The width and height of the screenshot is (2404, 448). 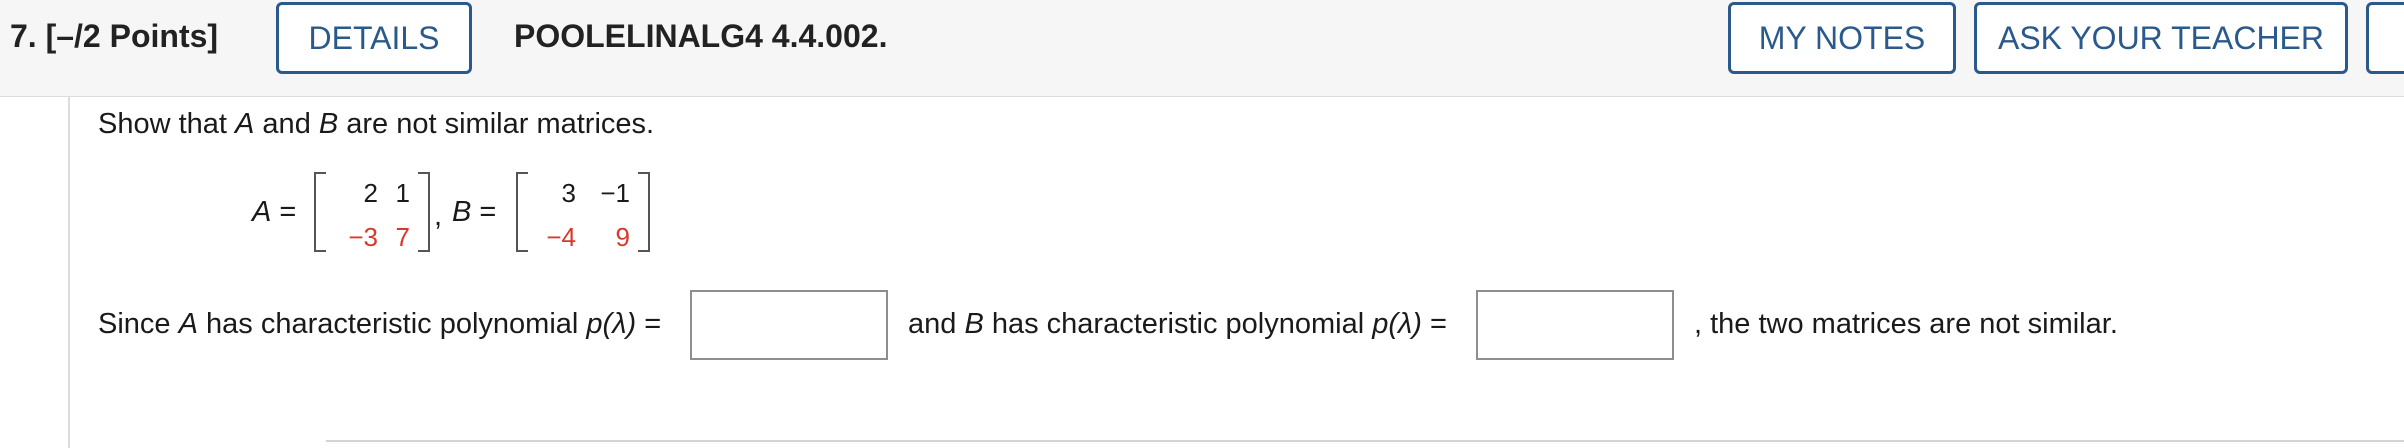 I want to click on char-poly-a-input, so click(x=789, y=325).